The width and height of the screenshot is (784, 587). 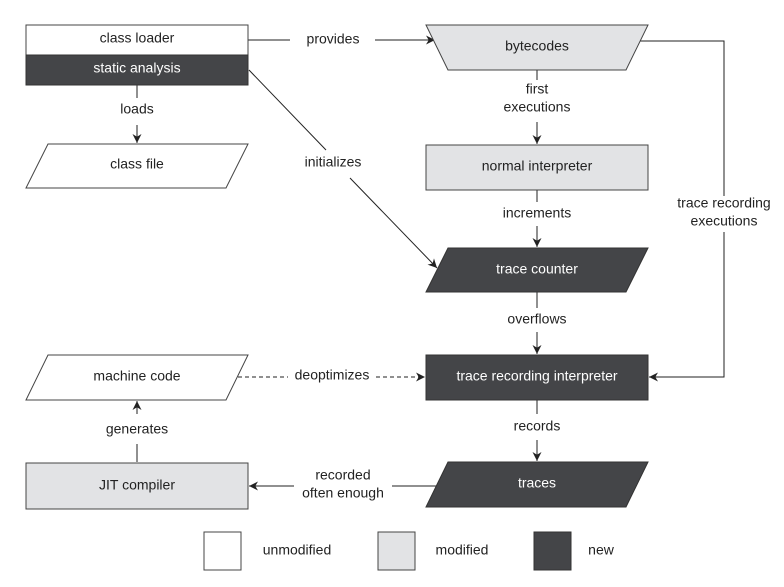 I want to click on node-trace-counter: trace counter, so click(x=537, y=270).